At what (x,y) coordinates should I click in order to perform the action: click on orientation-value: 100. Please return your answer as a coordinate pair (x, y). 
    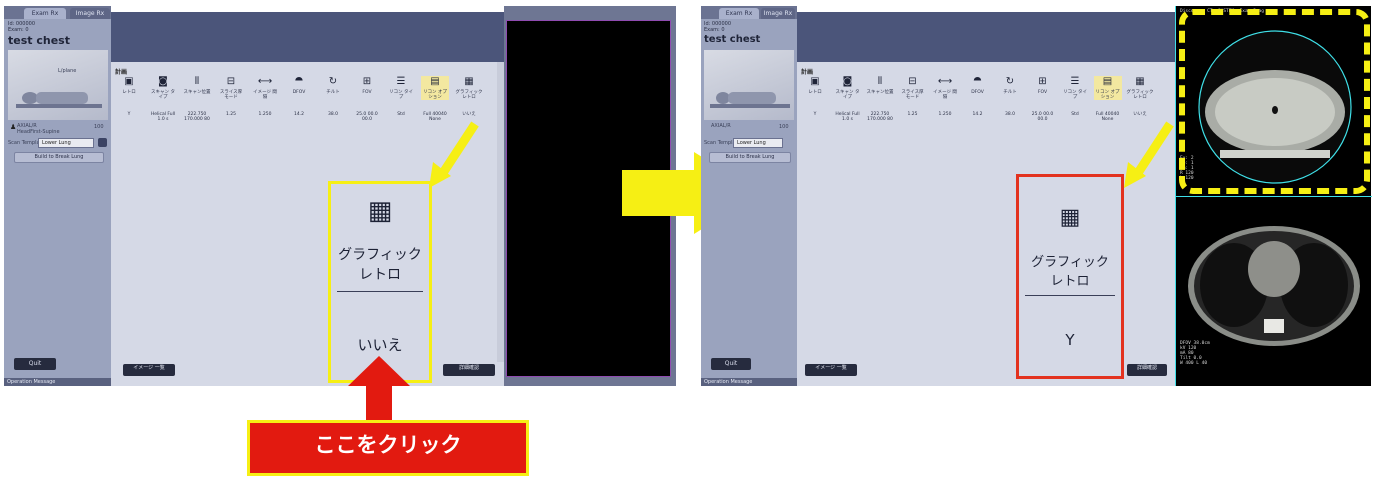
    Looking at the image, I should click on (784, 127).